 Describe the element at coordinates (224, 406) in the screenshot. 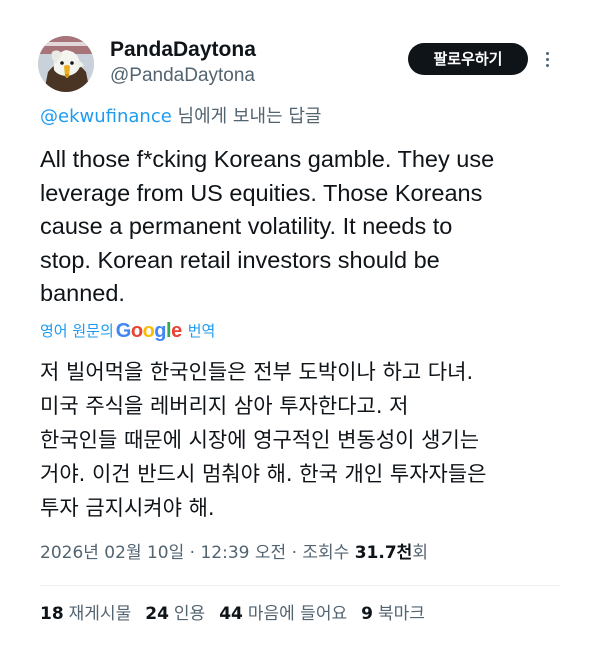

I see `translated-line: 미국 주식을 레버리지 삼아 투자한다고. 저` at that location.